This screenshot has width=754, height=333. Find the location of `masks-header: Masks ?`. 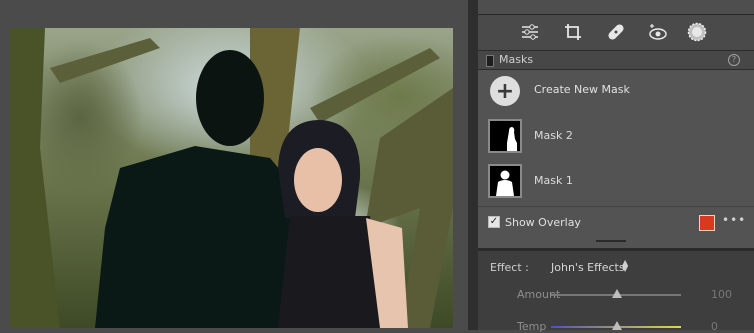

masks-header: Masks ? is located at coordinates (616, 60).